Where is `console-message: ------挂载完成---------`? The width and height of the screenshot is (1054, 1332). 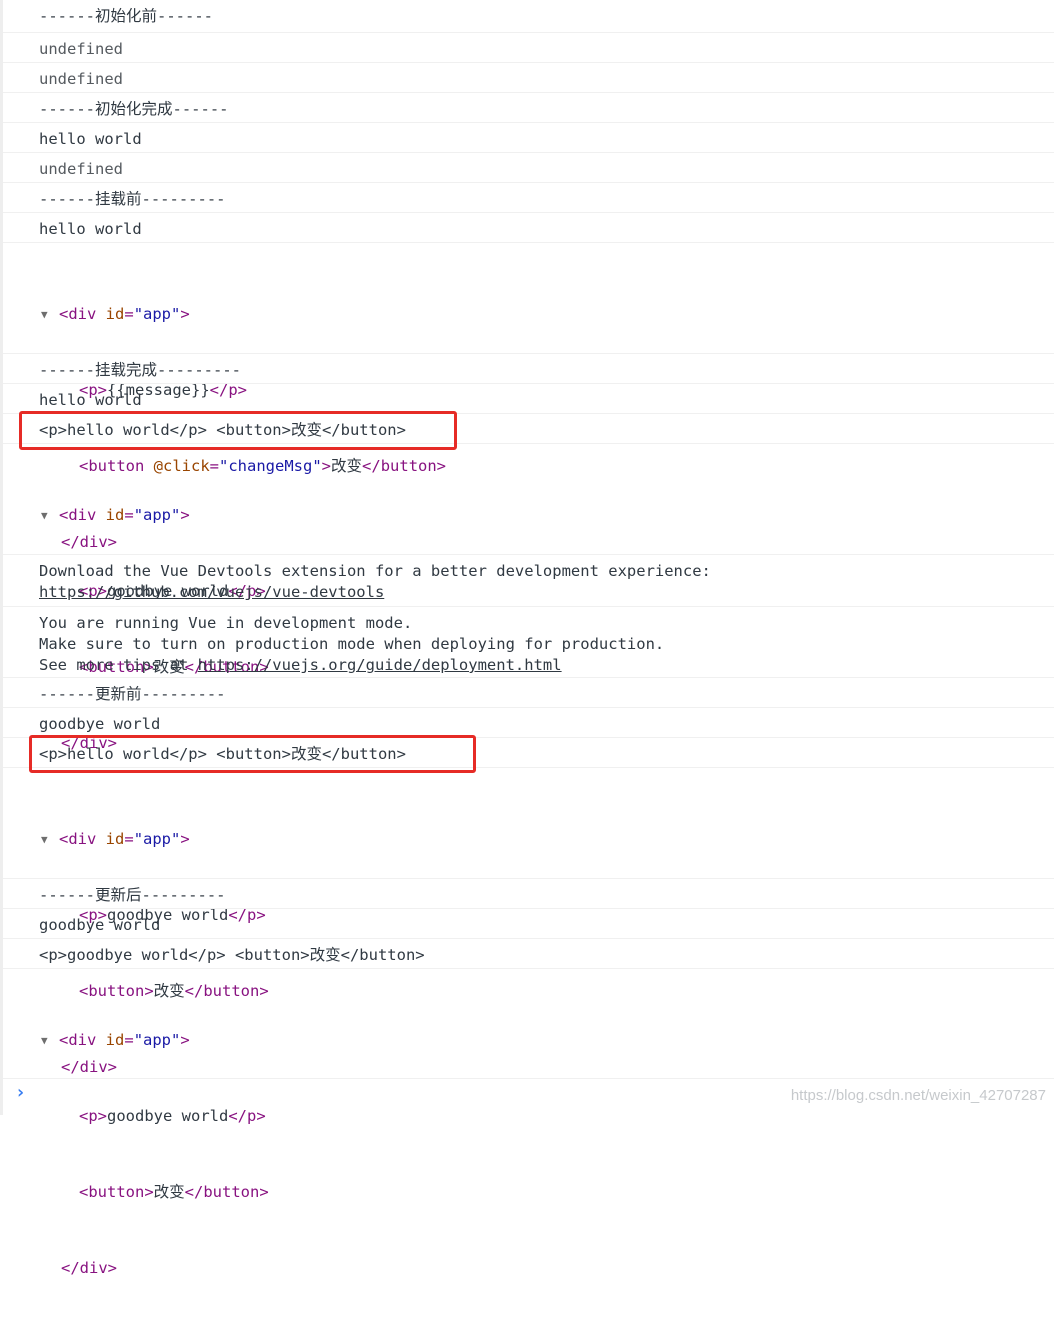
console-message: ------挂载完成--------- is located at coordinates (528, 369).